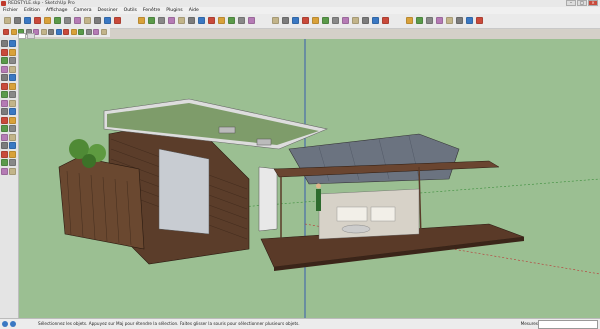 Image resolution: width=600 pixels, height=329 pixels. Describe the element at coordinates (375, 20) in the screenshot. I see `textured-icon` at that location.